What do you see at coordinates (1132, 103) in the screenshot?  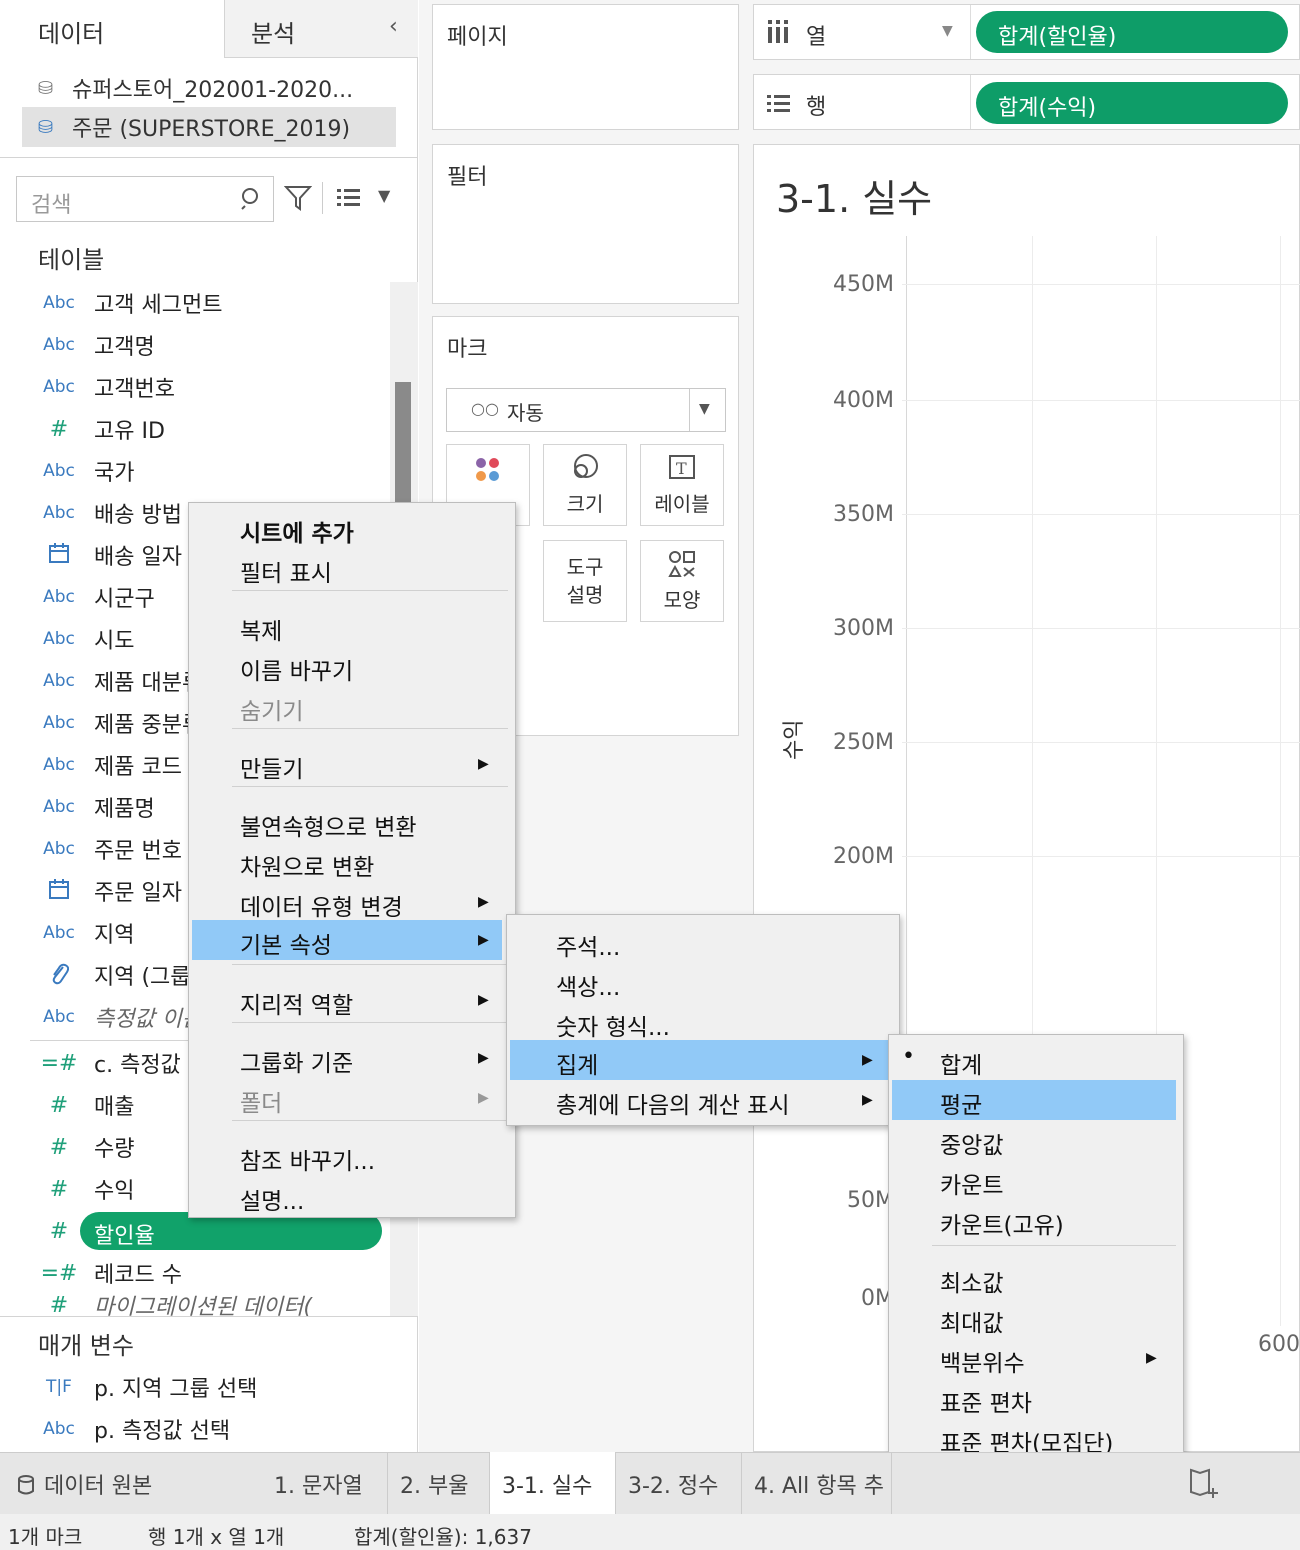 I see `rows-pill: 합계(수익)` at bounding box center [1132, 103].